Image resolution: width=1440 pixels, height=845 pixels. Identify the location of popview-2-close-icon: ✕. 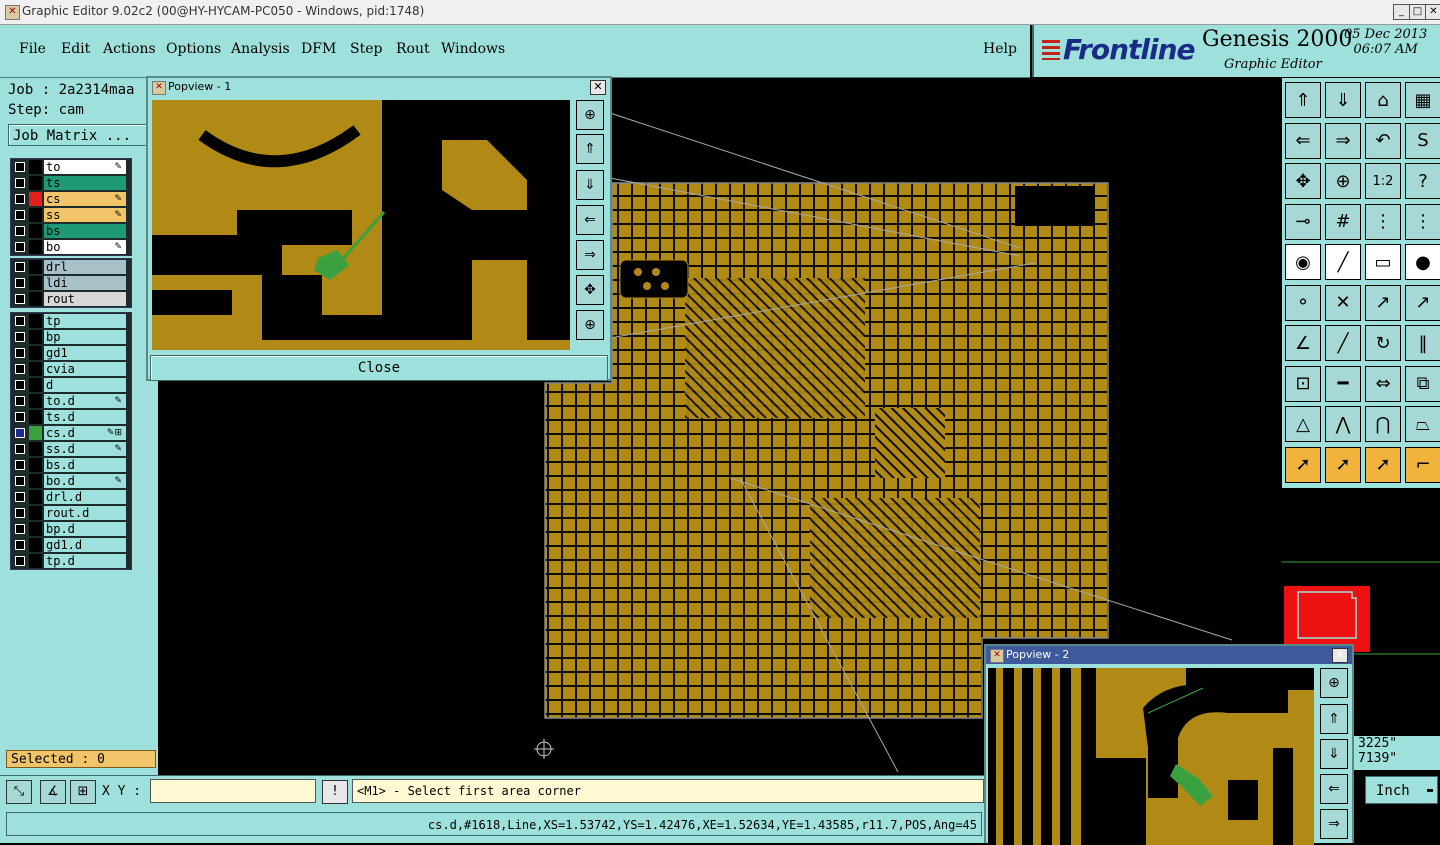
(1340, 655).